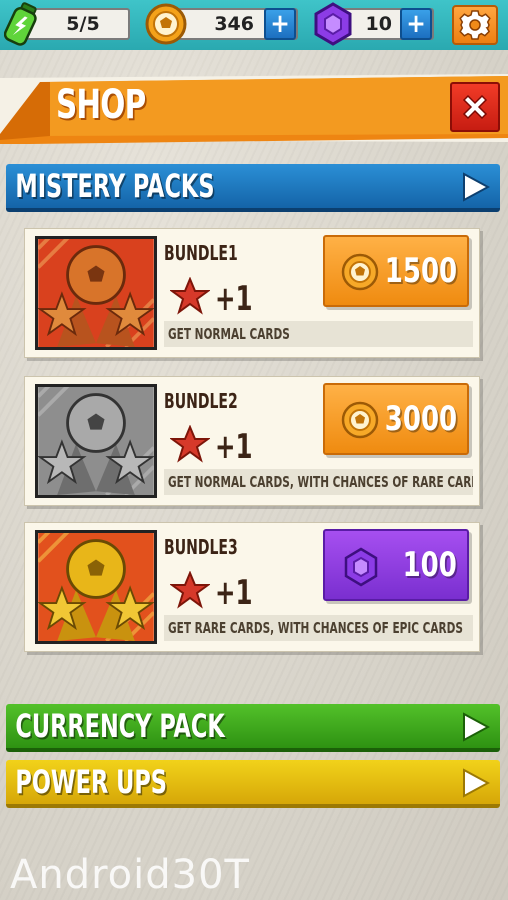  I want to click on buy-bundle1-button: 1500, so click(396, 271).